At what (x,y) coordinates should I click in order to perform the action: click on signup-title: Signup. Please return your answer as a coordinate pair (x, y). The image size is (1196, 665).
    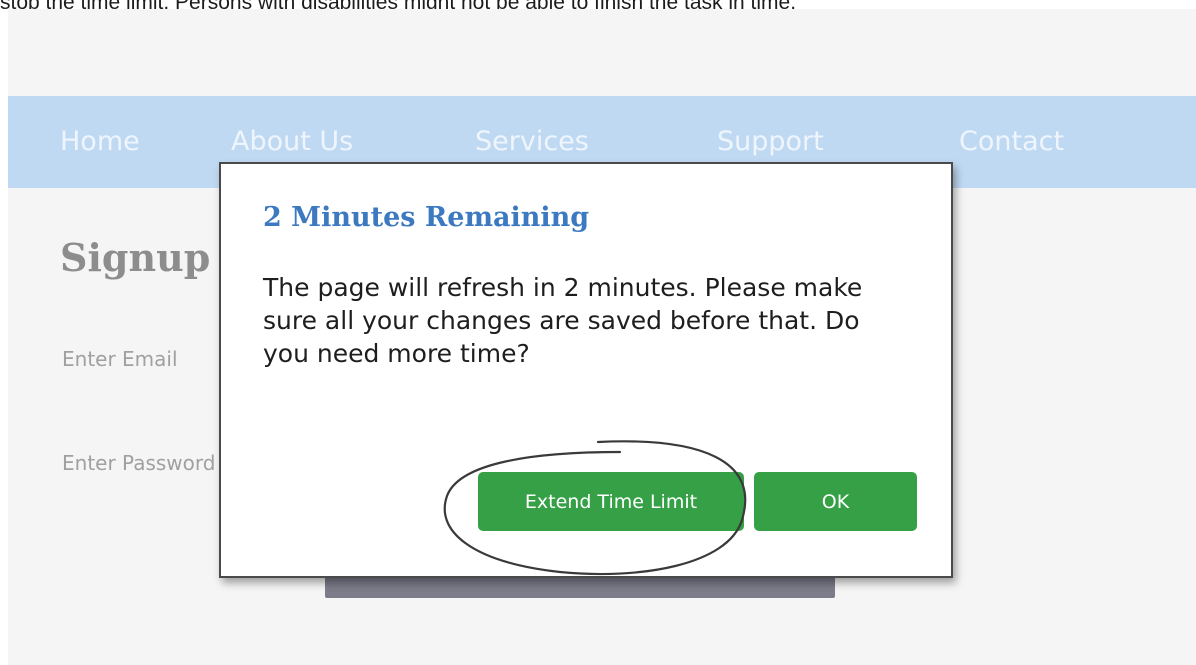
    Looking at the image, I should click on (135, 257).